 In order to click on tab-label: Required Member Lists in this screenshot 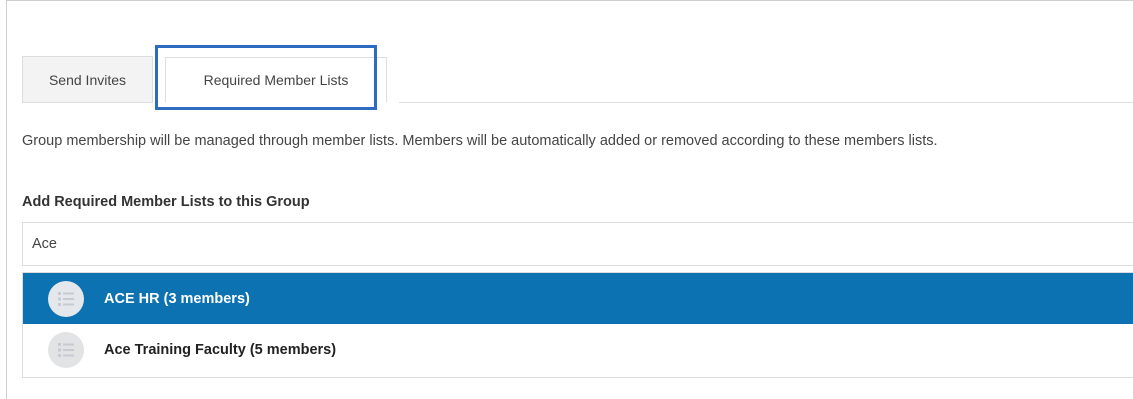, I will do `click(276, 79)`.